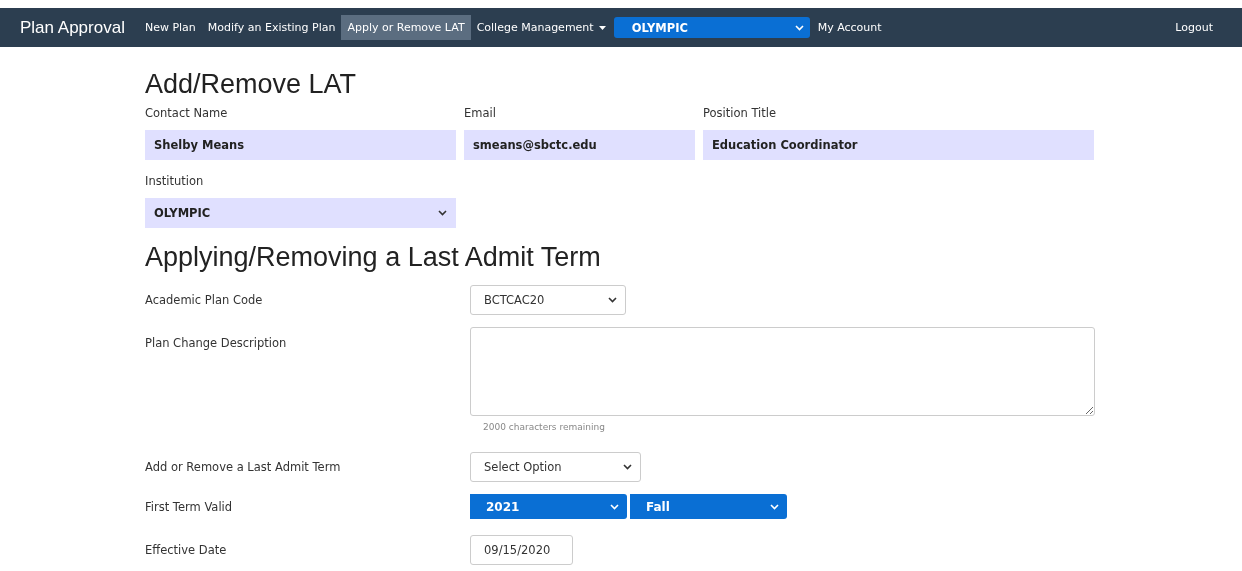 Image resolution: width=1242 pixels, height=571 pixels. I want to click on description-field, so click(782, 371).